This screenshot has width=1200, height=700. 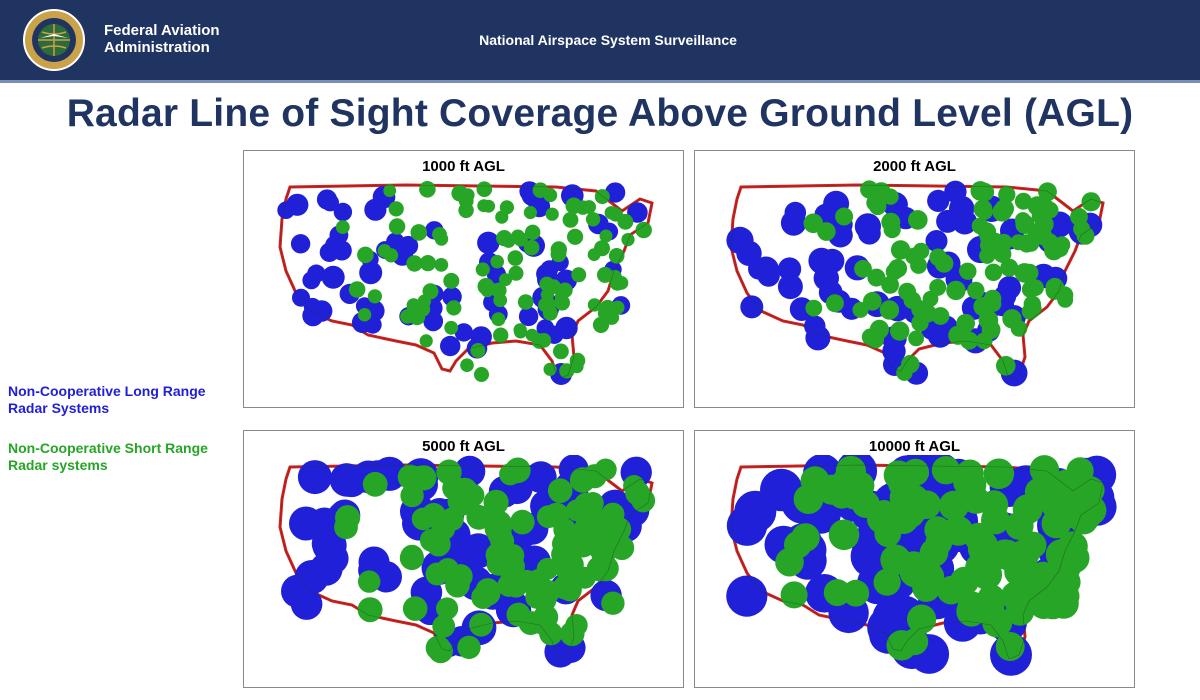 What do you see at coordinates (463, 446) in the screenshot?
I see `panel-title: 5000 ft AGL` at bounding box center [463, 446].